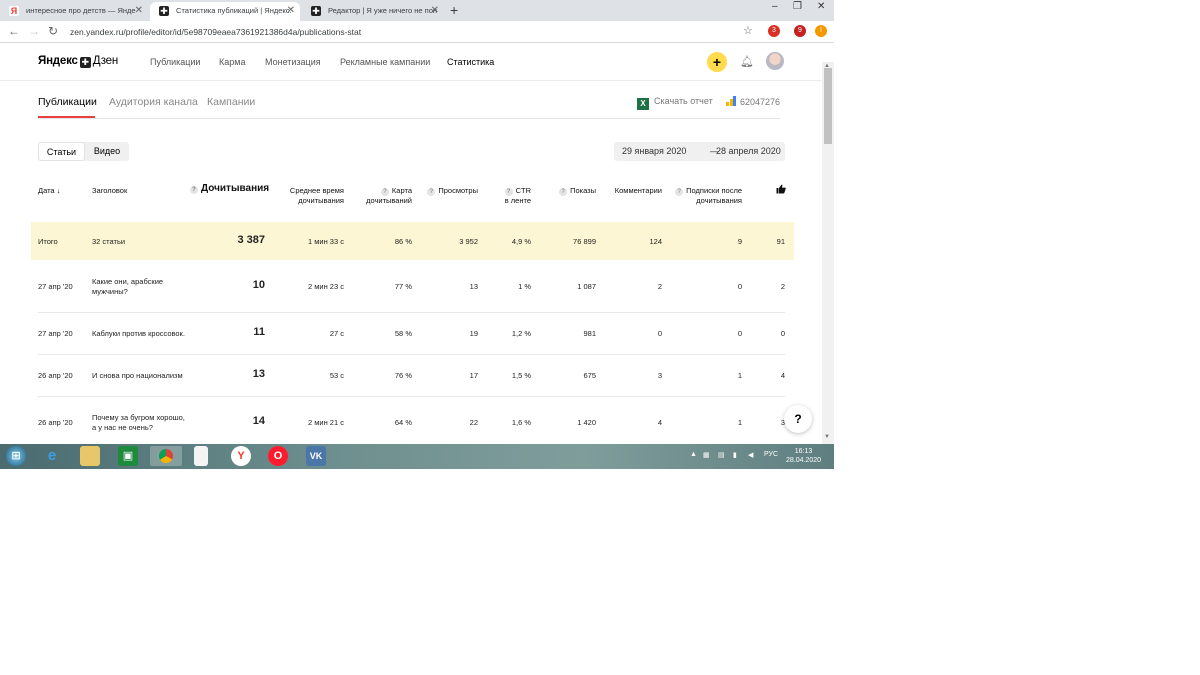  What do you see at coordinates (85, 62) in the screenshot?
I see `dzen-logo-icon: ✚` at bounding box center [85, 62].